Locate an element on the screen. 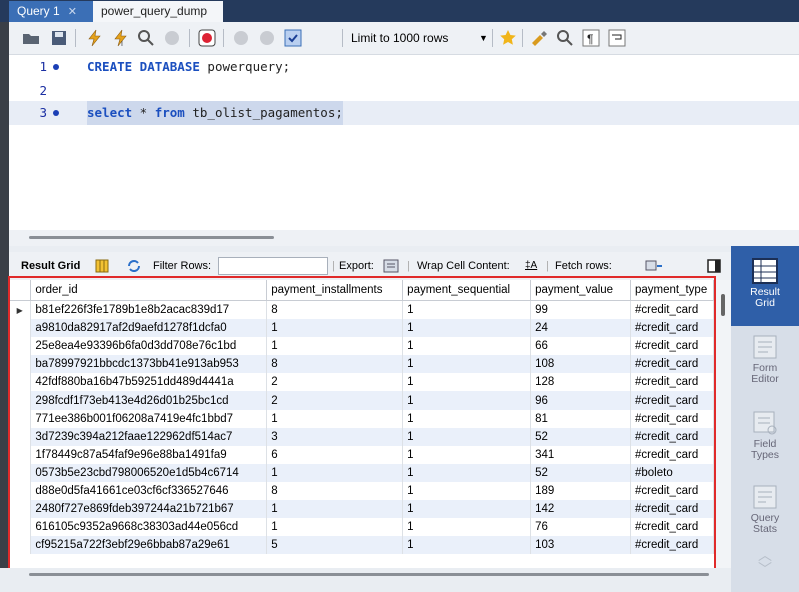  tab-power-query-dump: power_query_dump is located at coordinates (158, 11).